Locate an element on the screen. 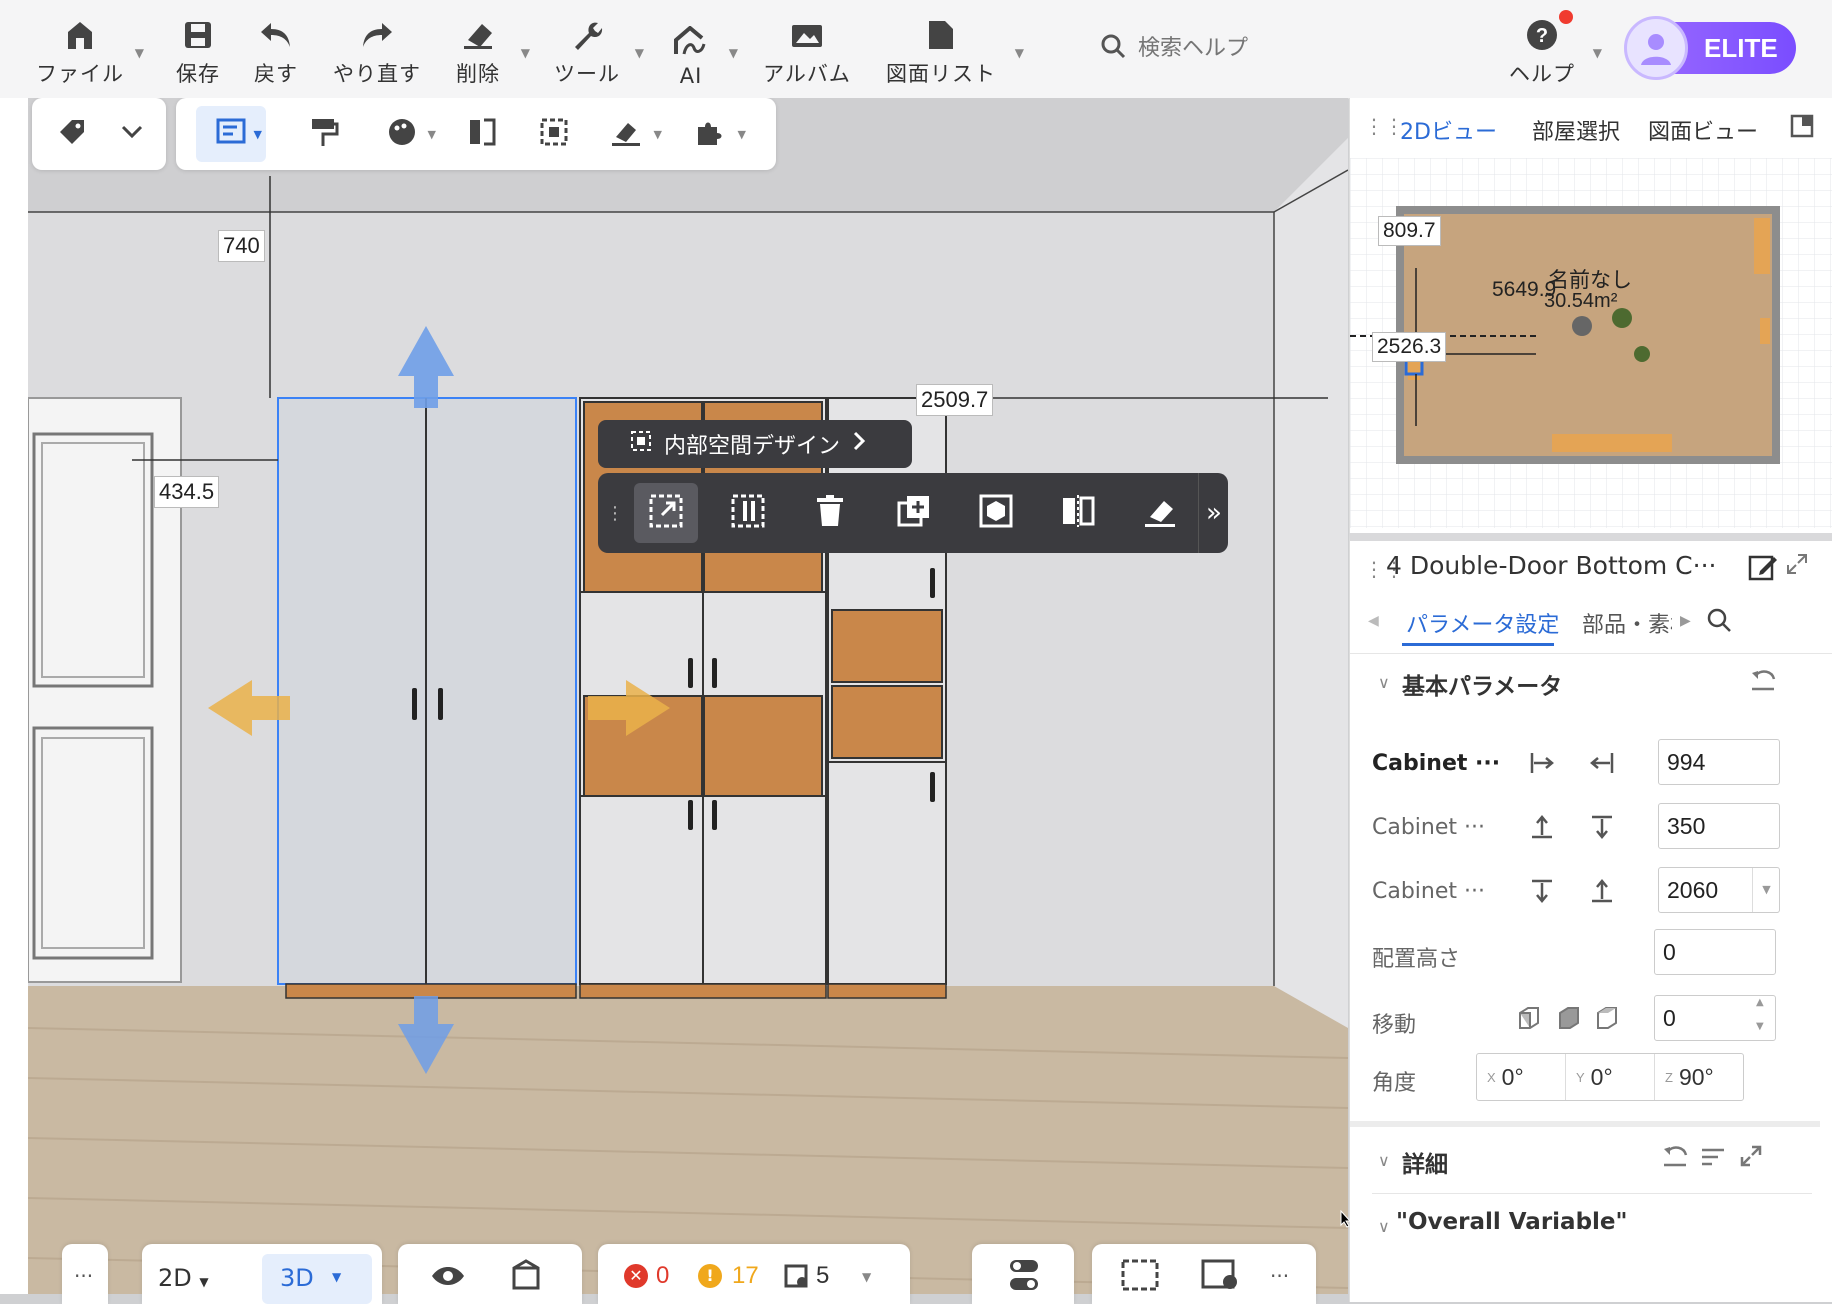 This screenshot has height=1304, width=1832. paint-roller-button is located at coordinates (324, 134).